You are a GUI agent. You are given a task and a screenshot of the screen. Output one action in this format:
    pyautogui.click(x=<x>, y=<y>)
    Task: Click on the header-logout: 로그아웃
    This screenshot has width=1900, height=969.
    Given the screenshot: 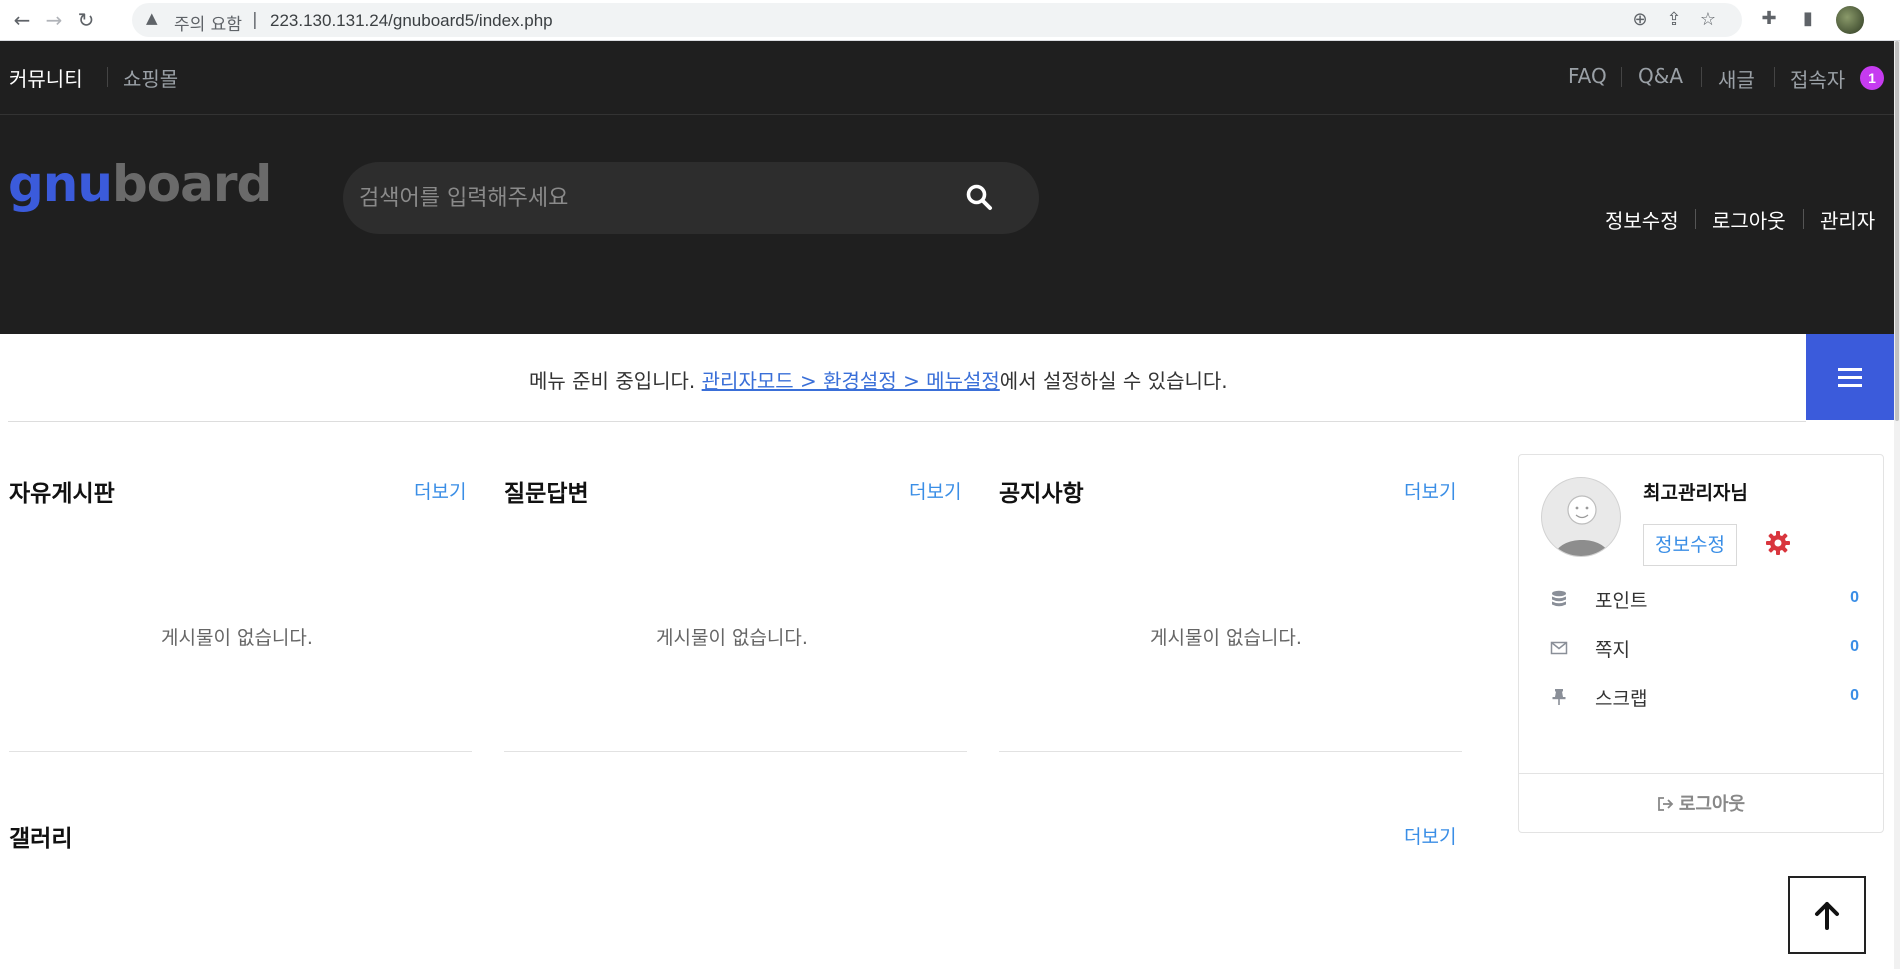 What is the action you would take?
    pyautogui.click(x=1749, y=219)
    